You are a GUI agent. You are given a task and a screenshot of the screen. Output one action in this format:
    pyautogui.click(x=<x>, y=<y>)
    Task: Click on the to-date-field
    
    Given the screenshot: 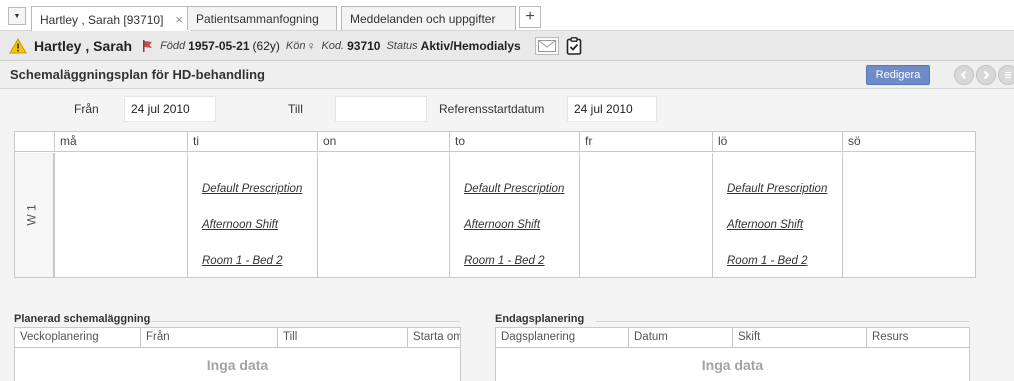 What is the action you would take?
    pyautogui.click(x=381, y=109)
    